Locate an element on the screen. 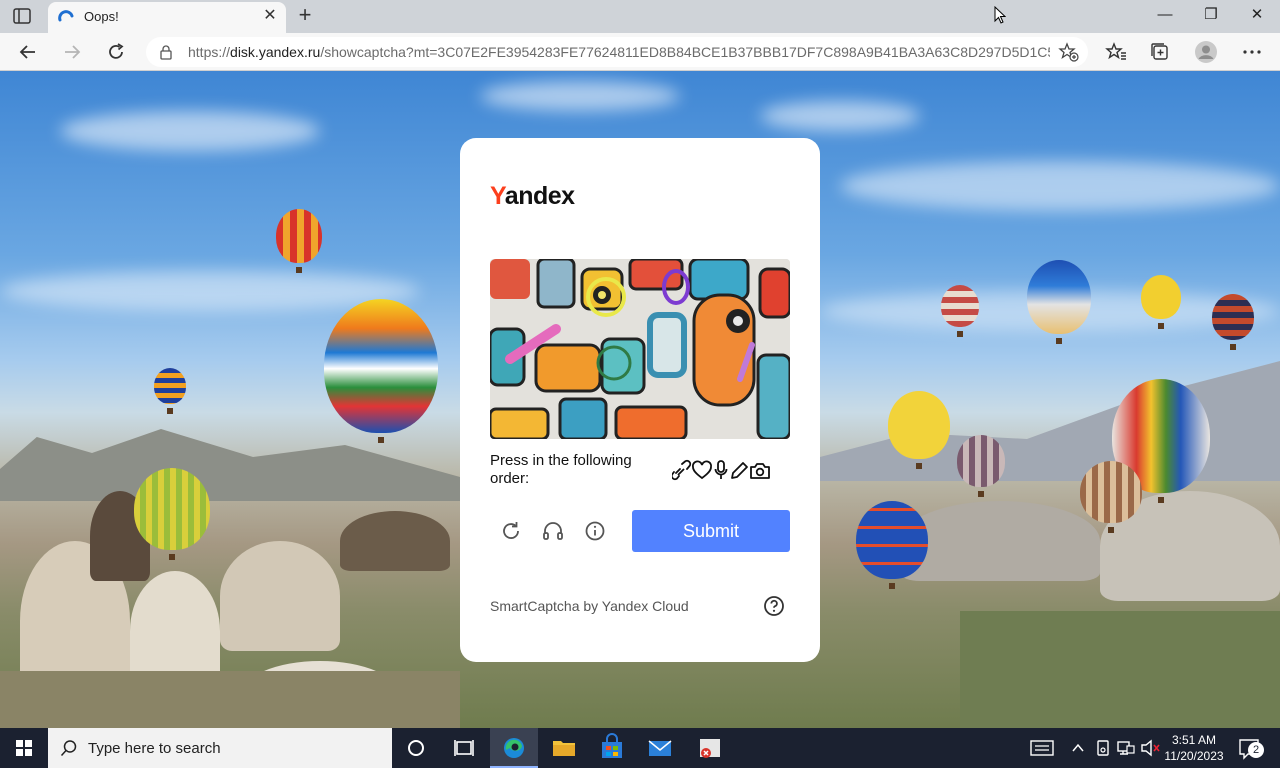 The height and width of the screenshot is (768, 1280). close-tab-icon: ✕ is located at coordinates (270, 16).